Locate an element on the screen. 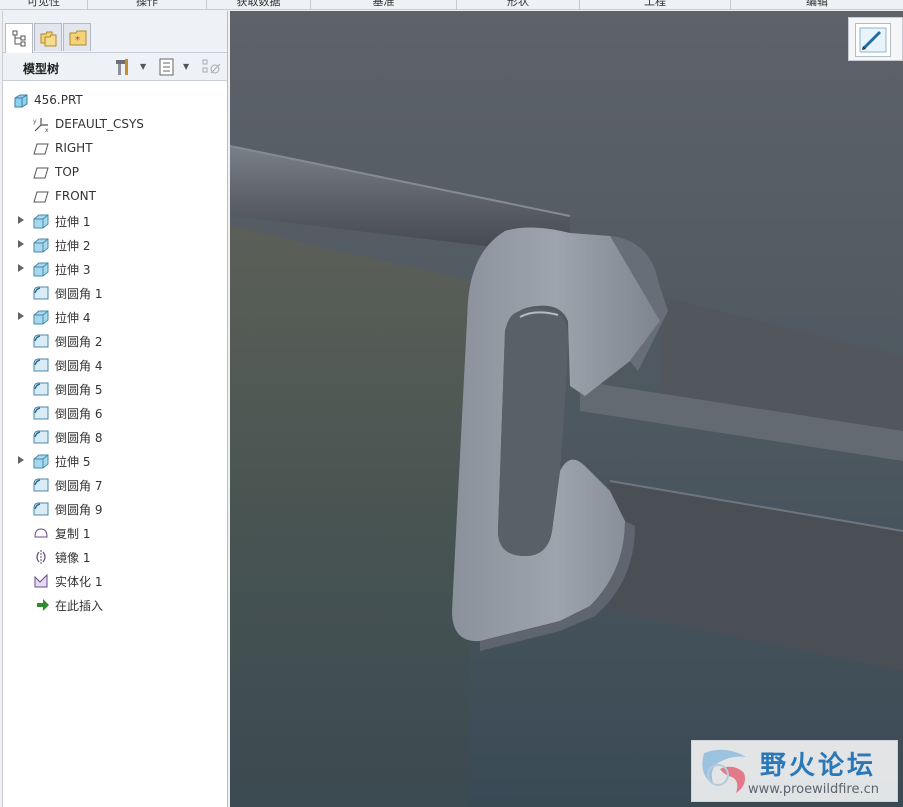 Image resolution: width=903 pixels, height=807 pixels. ribbon-group-datum: 基准 is located at coordinates (384, 4).